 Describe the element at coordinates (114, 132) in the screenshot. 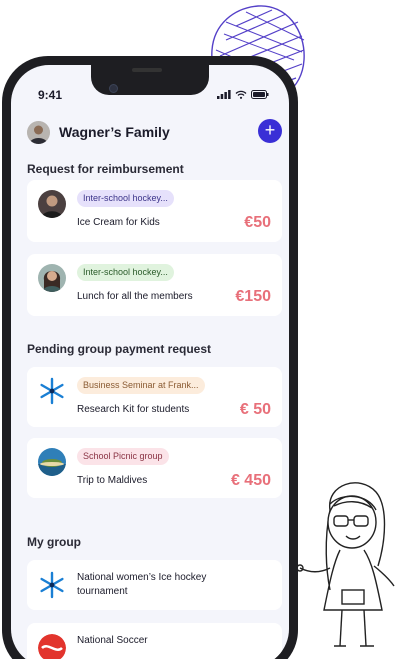

I see `family-name: Wagner’s Family` at that location.